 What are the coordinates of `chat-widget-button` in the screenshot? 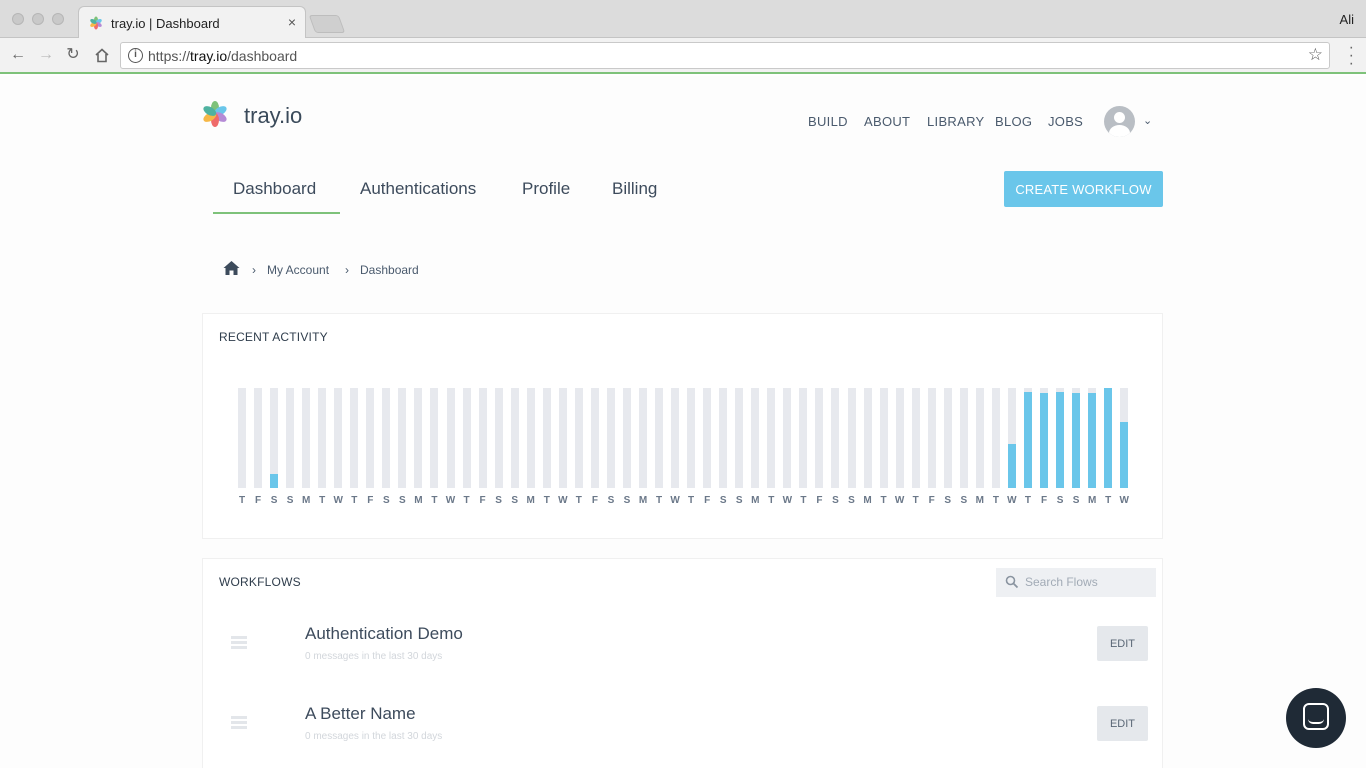 It's located at (1316, 718).